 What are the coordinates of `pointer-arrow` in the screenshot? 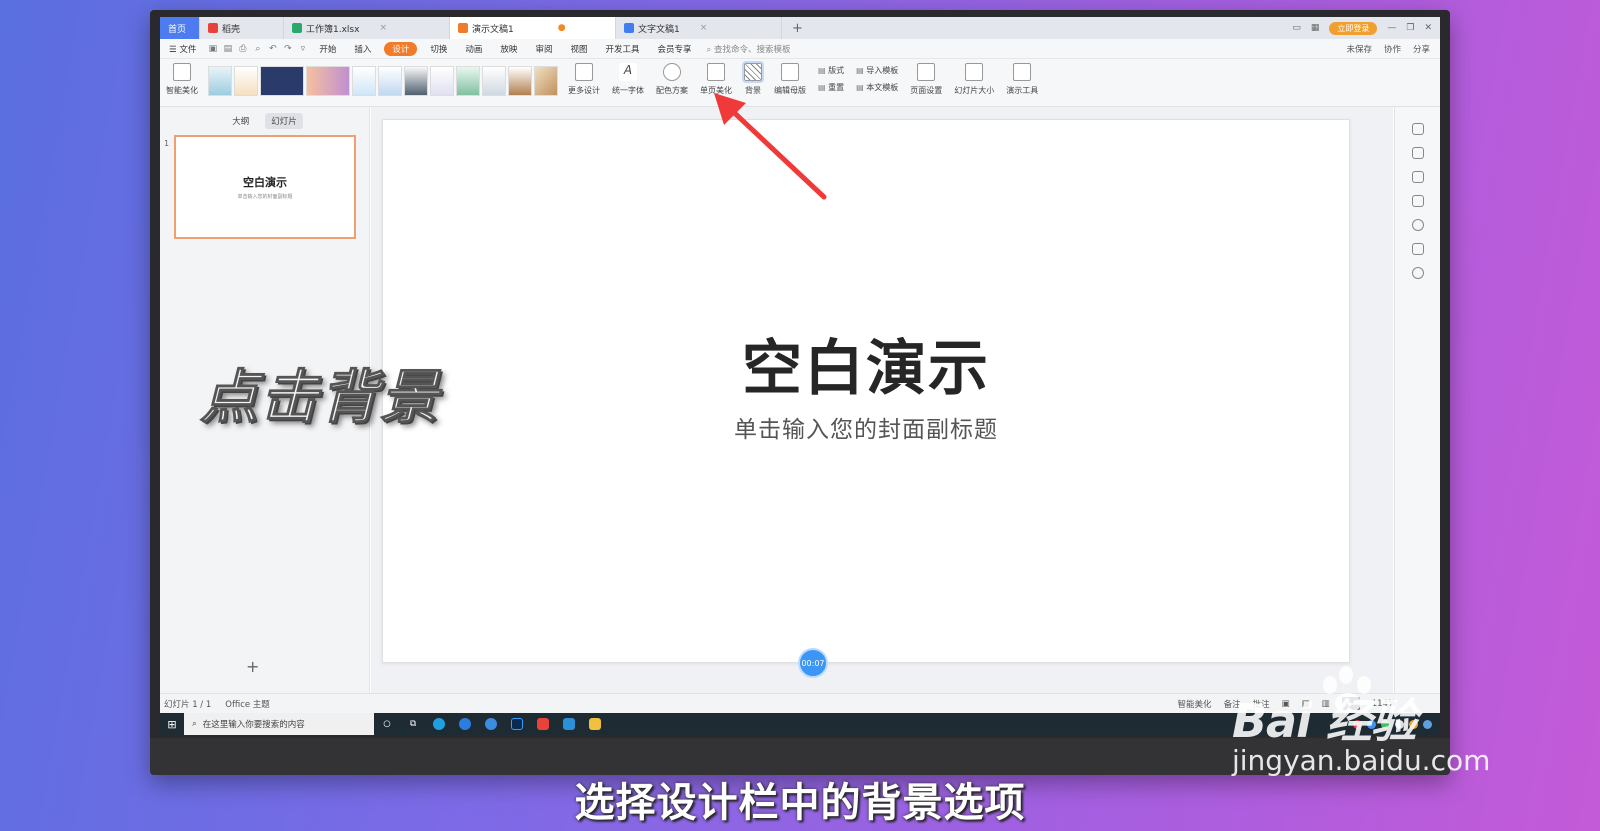 It's located at (770, 146).